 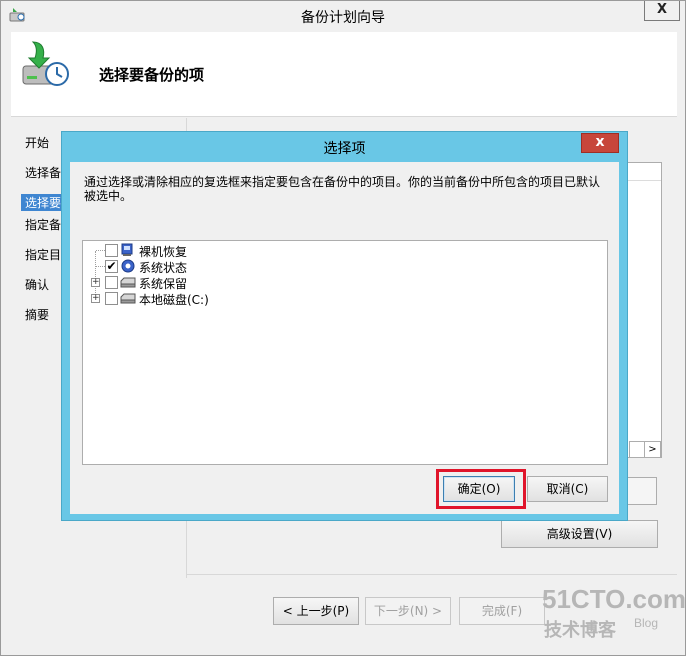 I want to click on backup-wizard-icon, so click(x=45, y=63).